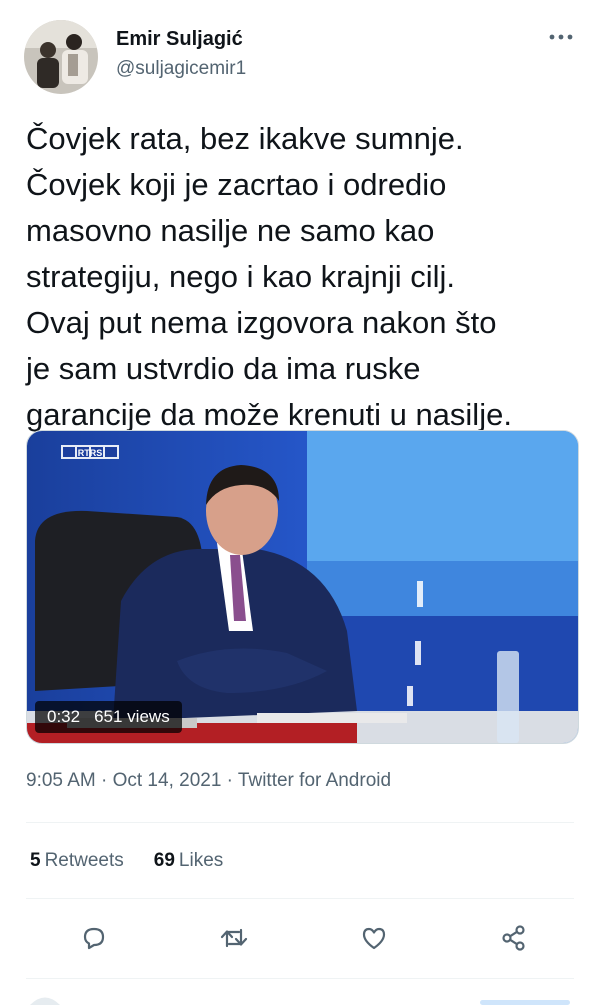  Describe the element at coordinates (201, 860) in the screenshot. I see `likes-label: Likes` at that location.